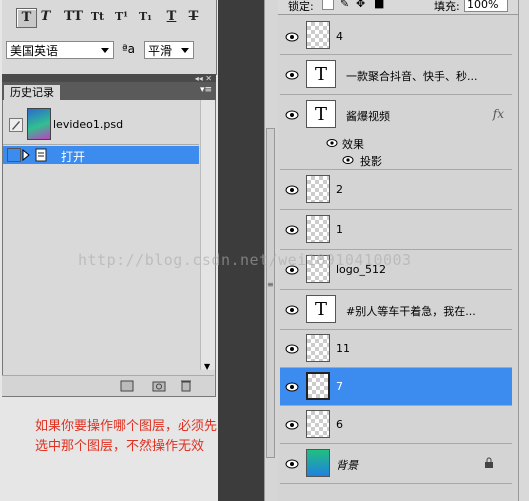  What do you see at coordinates (353, 144) in the screenshot?
I see `effects-label: 效果` at bounding box center [353, 144].